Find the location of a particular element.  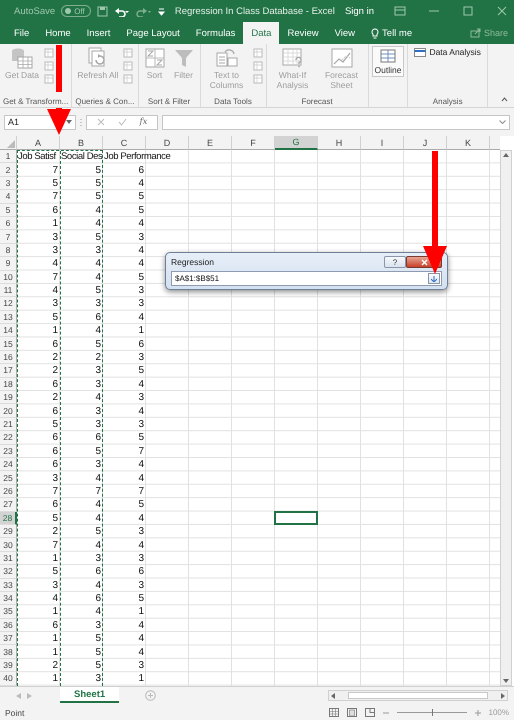

row-header: 12 is located at coordinates (8, 304).